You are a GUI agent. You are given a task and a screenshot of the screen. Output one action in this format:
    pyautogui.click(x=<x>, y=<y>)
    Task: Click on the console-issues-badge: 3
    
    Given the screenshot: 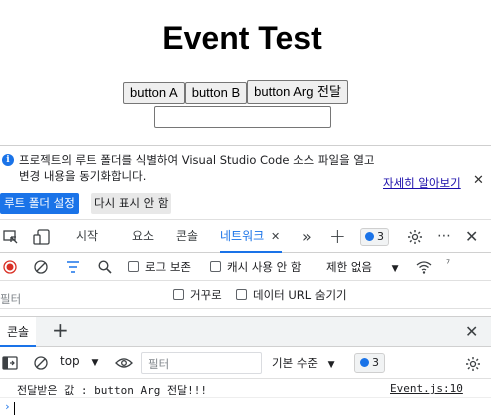 What is the action you would take?
    pyautogui.click(x=369, y=363)
    